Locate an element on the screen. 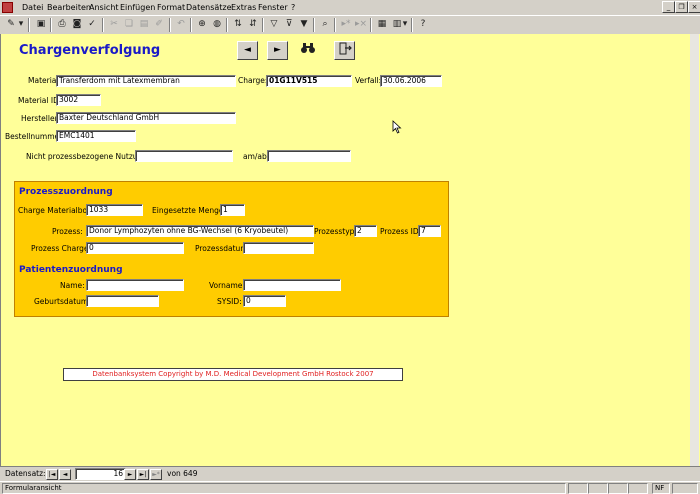 The image size is (700, 494). prozess-id-field: 7 is located at coordinates (429, 231).